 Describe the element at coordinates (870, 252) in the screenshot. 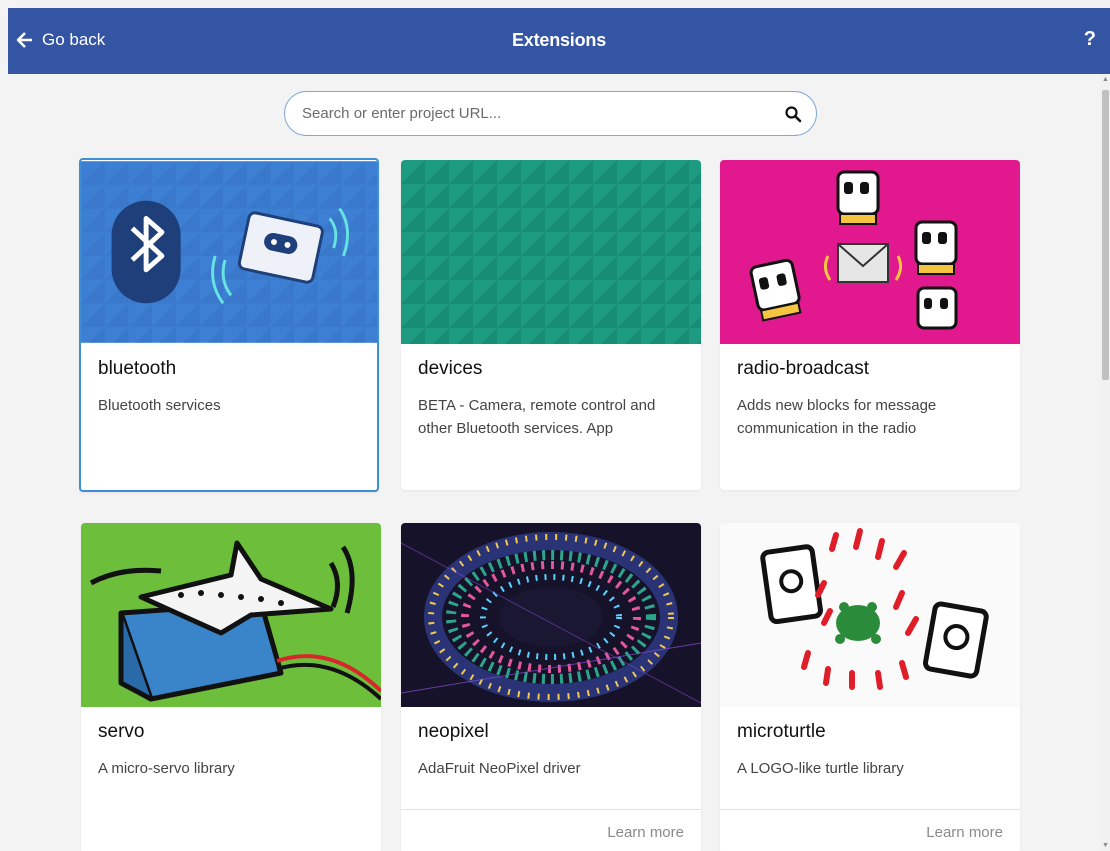

I see `radio-broadcast-illustration` at that location.